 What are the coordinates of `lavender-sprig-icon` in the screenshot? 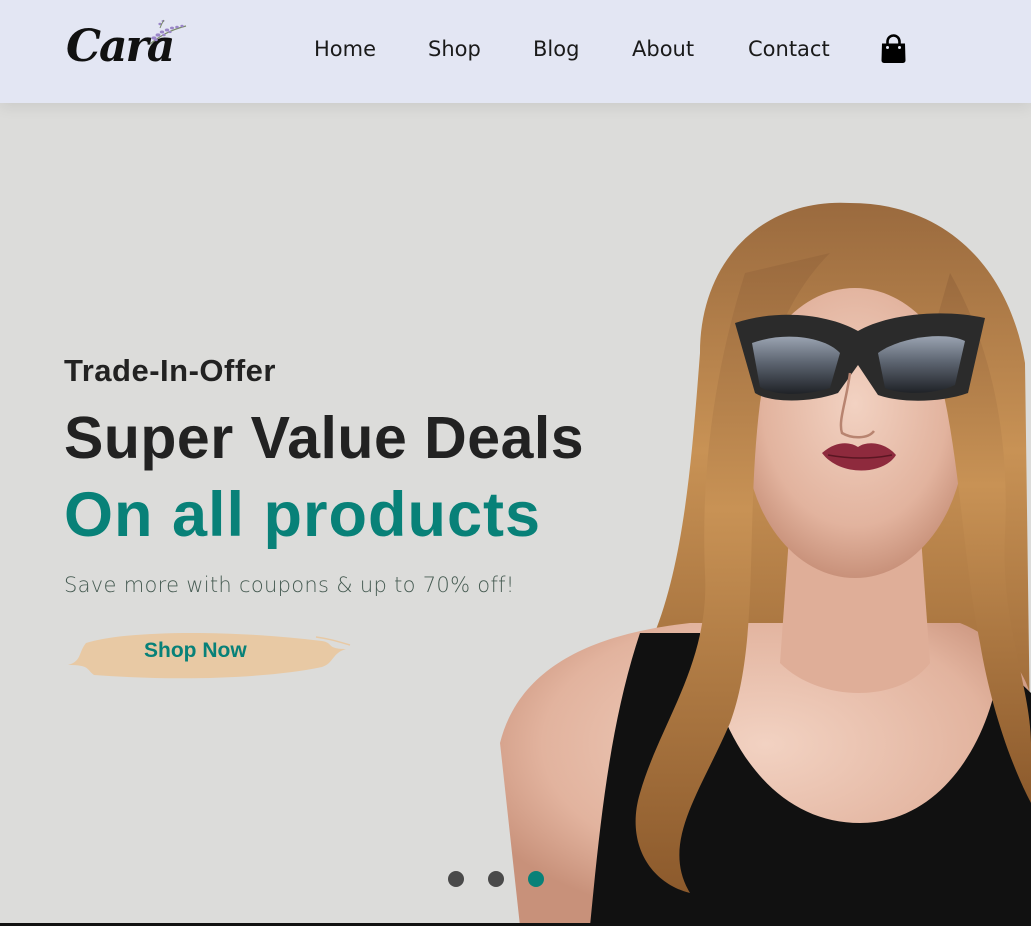 It's located at (168, 32).